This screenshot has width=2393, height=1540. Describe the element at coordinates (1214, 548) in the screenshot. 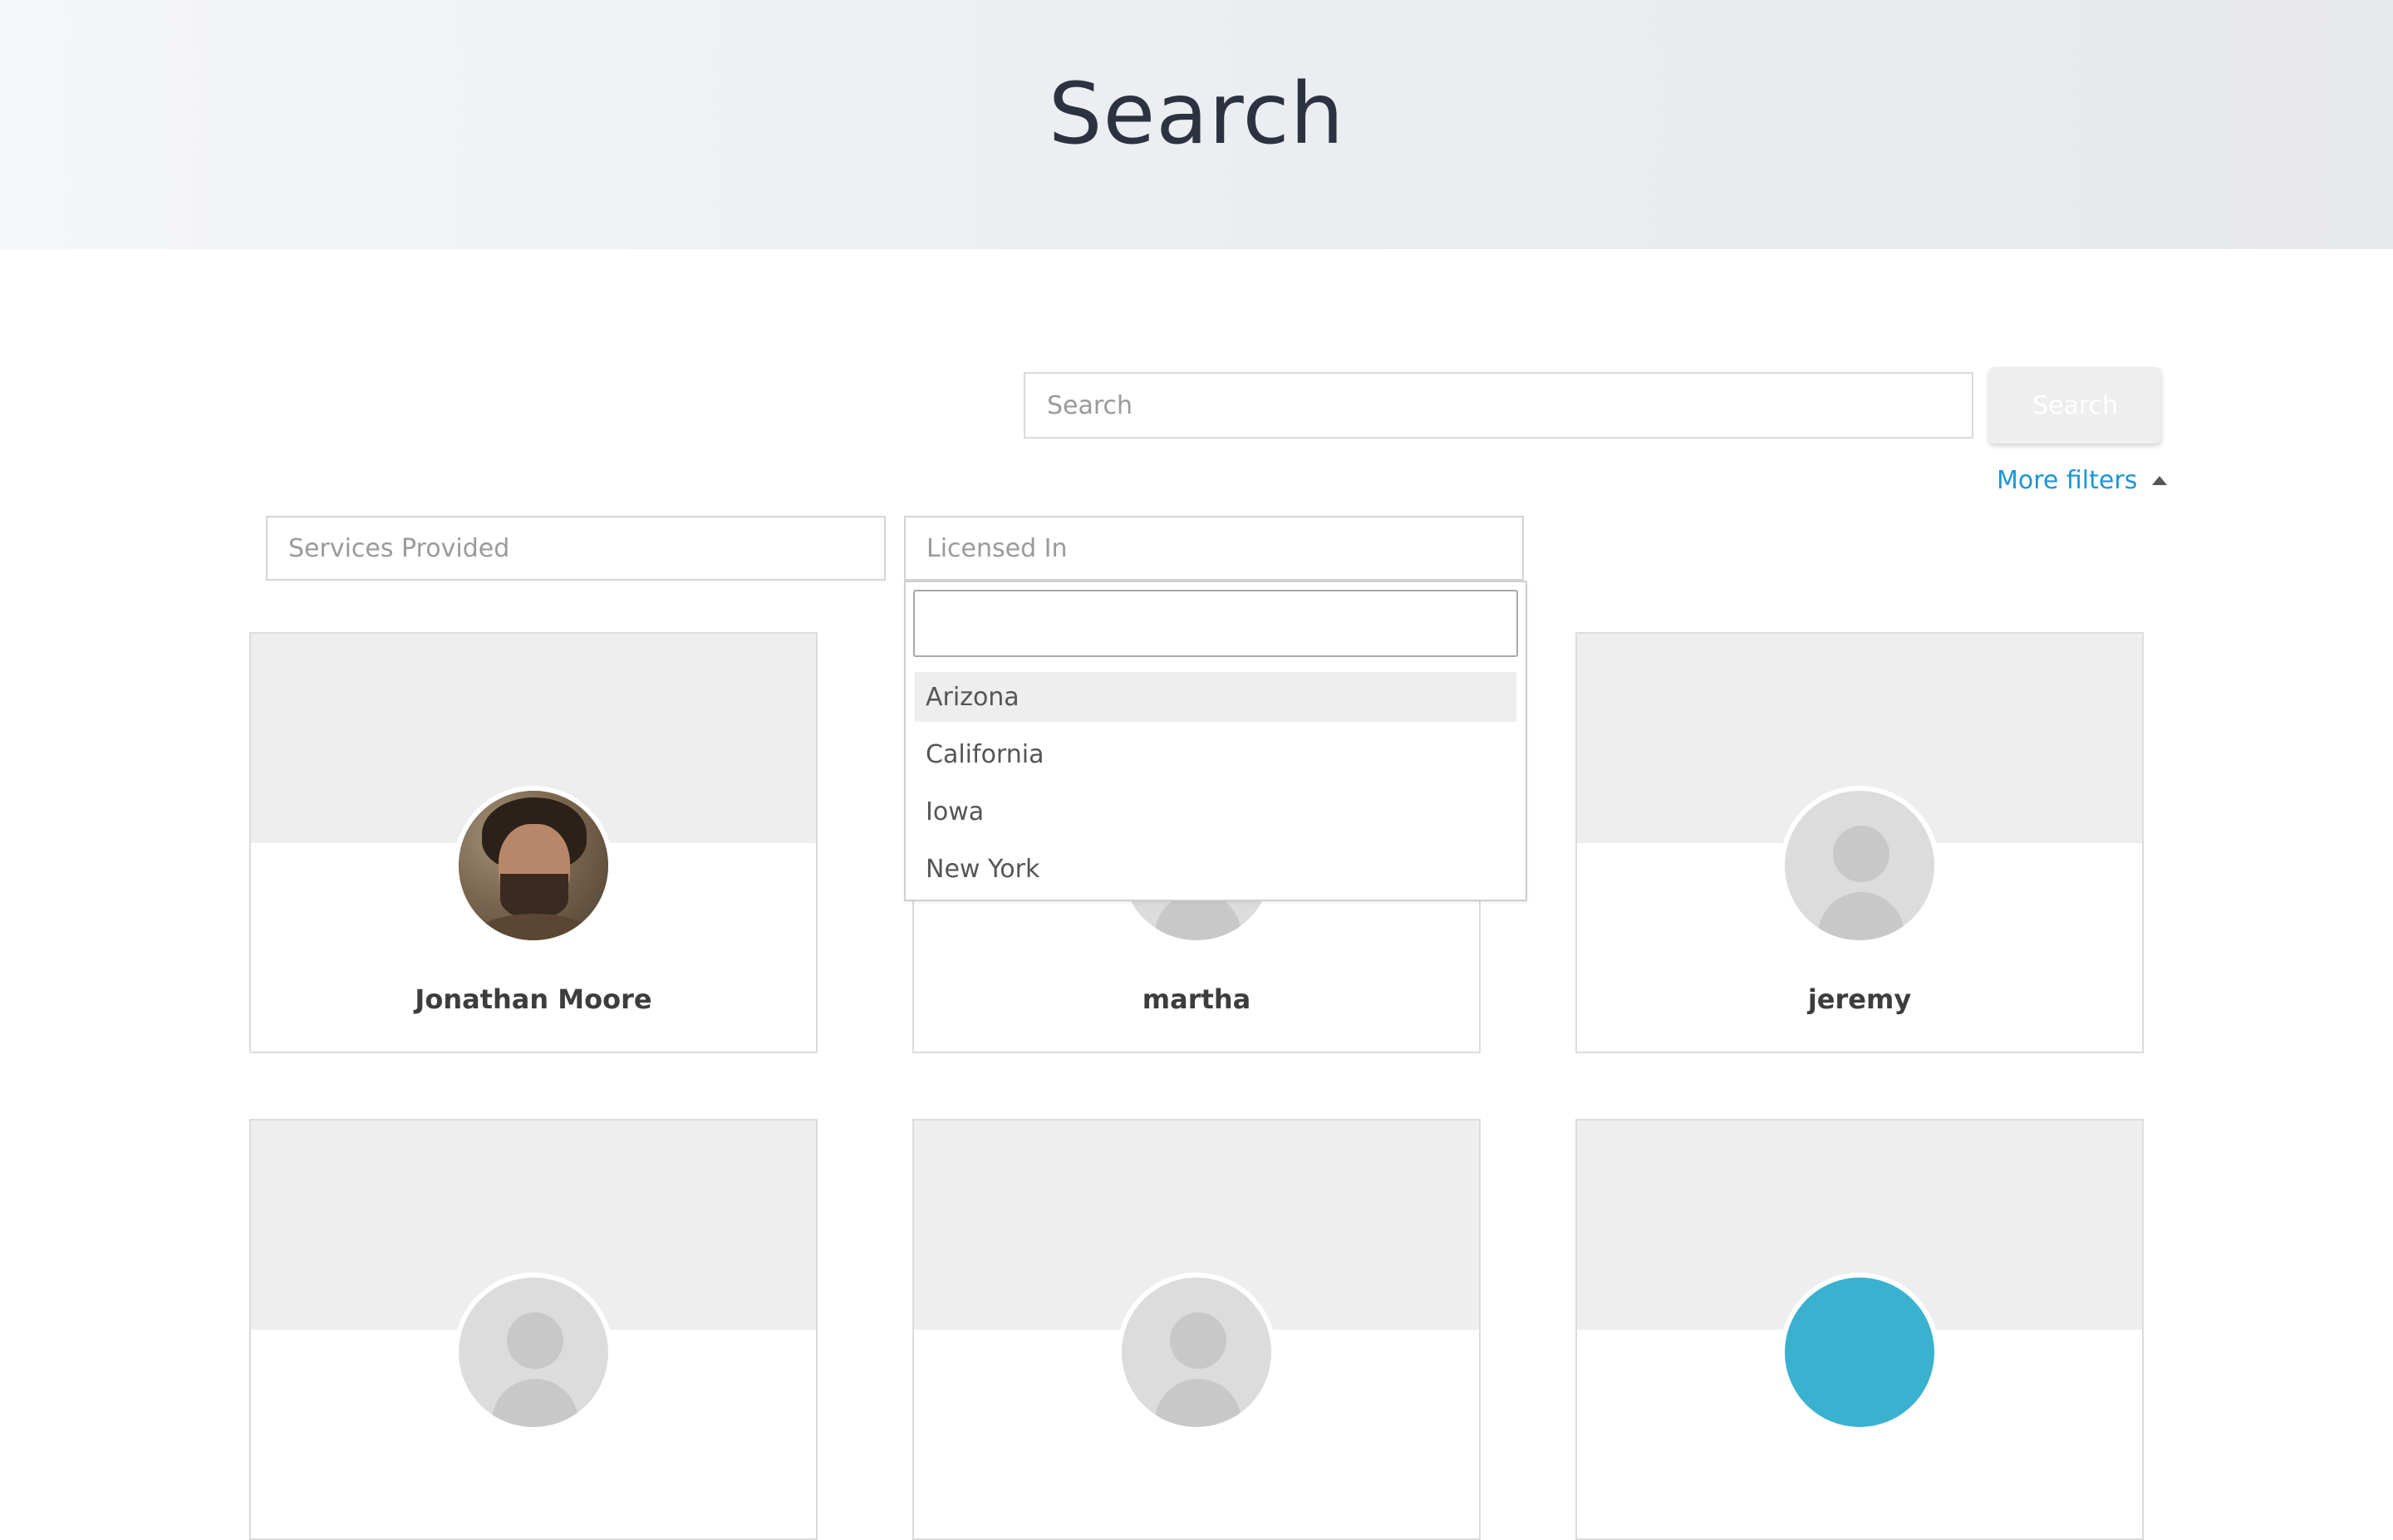

I see `licensed-in-select: Licensed In` at that location.